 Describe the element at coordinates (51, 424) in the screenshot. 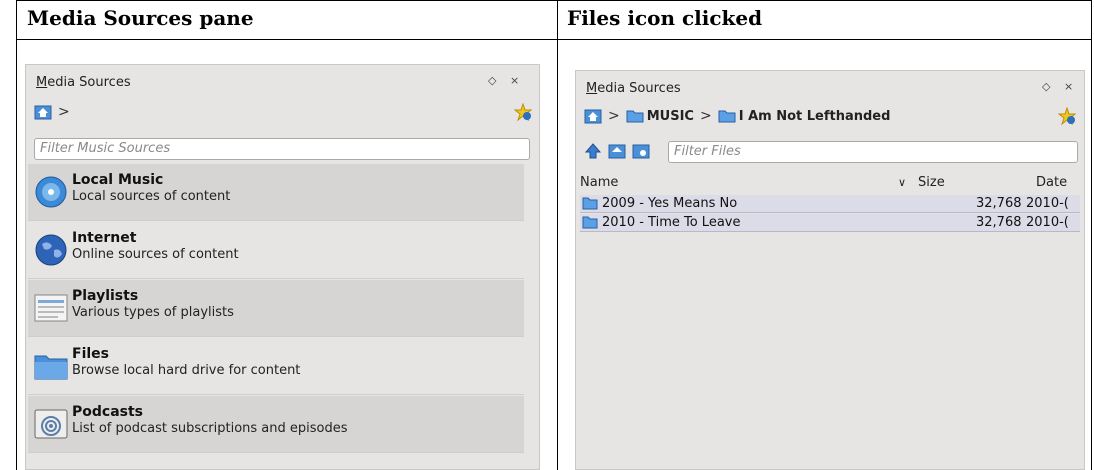

I see `podcast-icon` at that location.